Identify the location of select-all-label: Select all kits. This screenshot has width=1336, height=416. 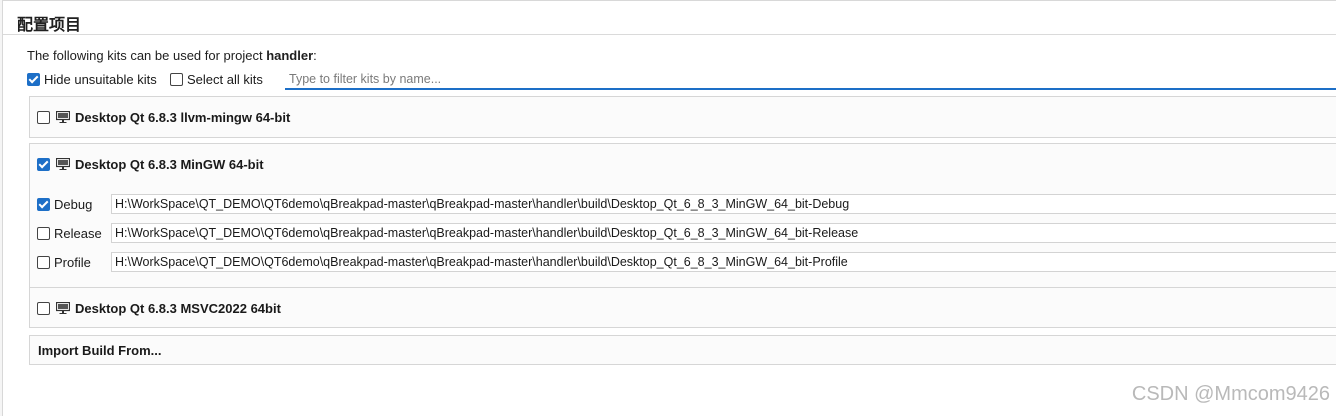
(225, 79).